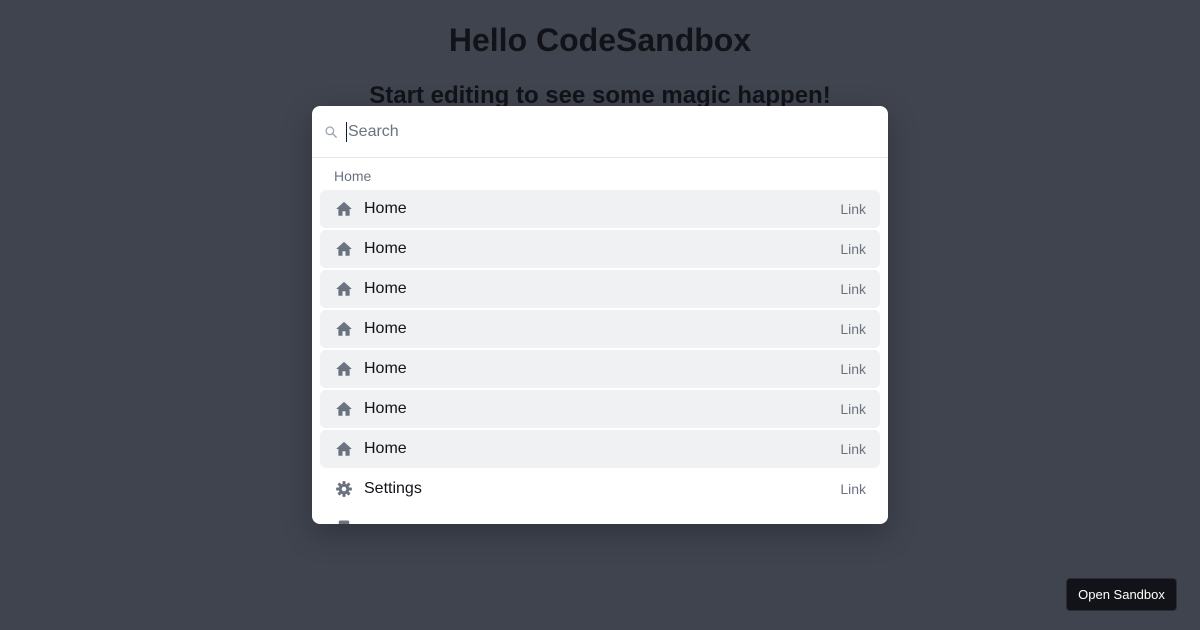  I want to click on command-item-settings: Settings Link, so click(600, 489).